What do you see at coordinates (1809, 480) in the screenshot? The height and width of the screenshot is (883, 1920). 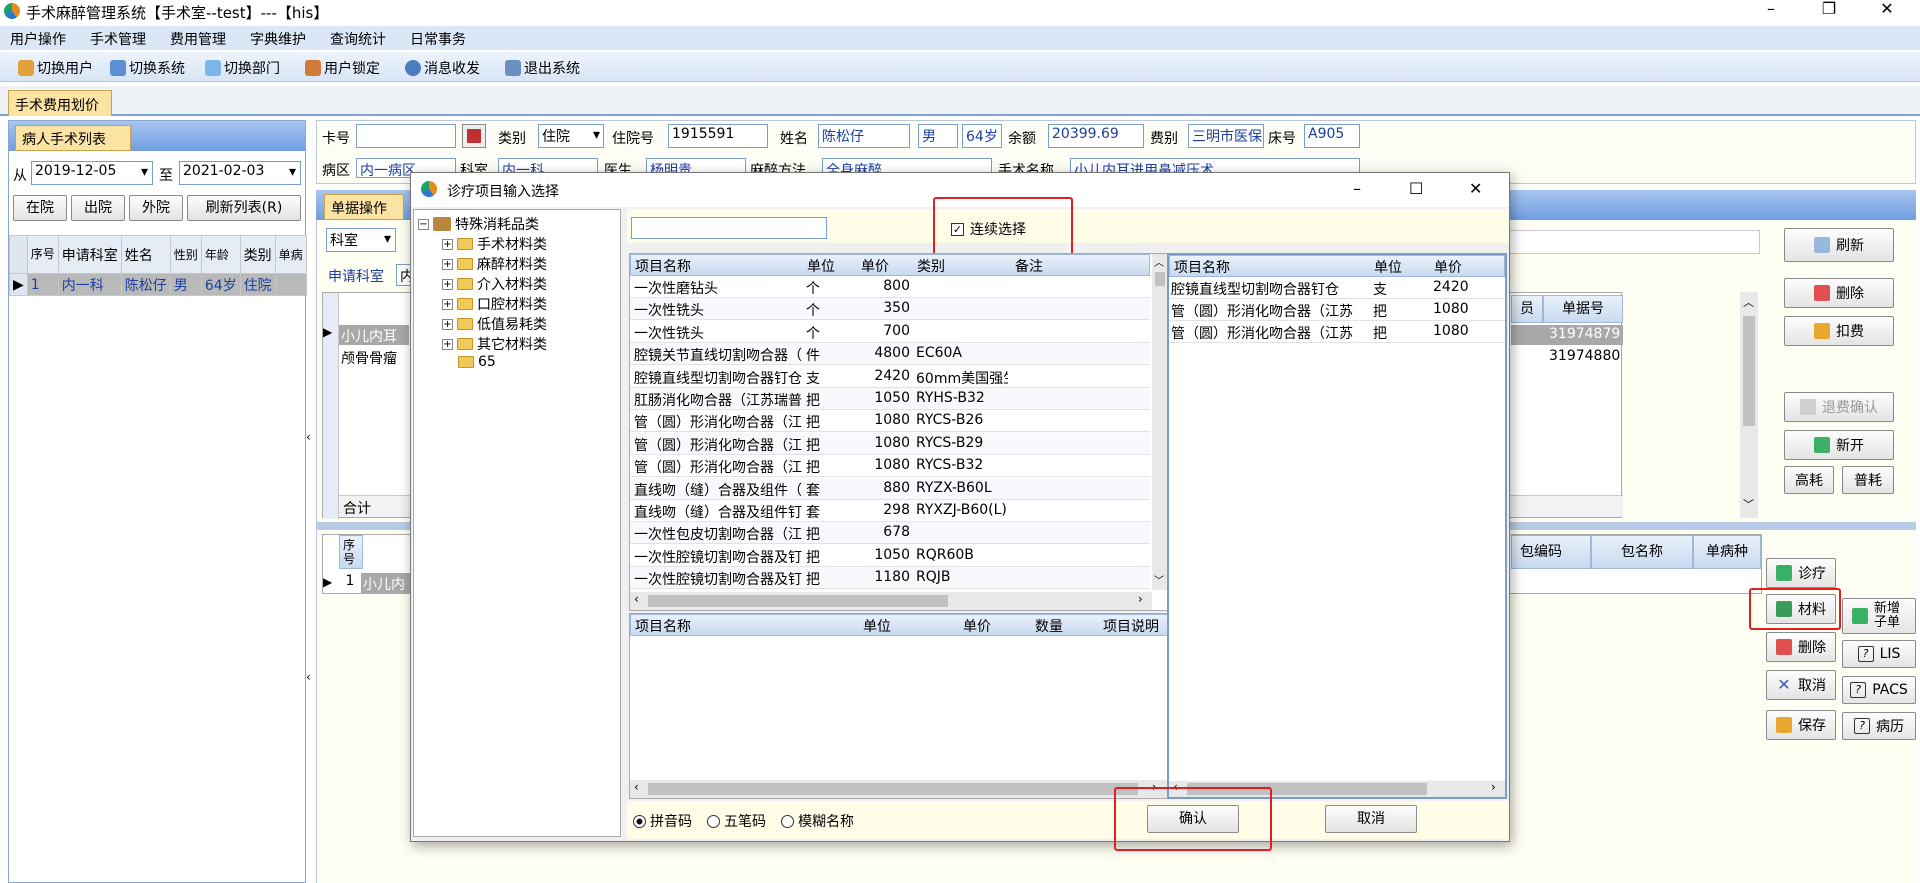 I see `high-consumable-button: 高耗` at bounding box center [1809, 480].